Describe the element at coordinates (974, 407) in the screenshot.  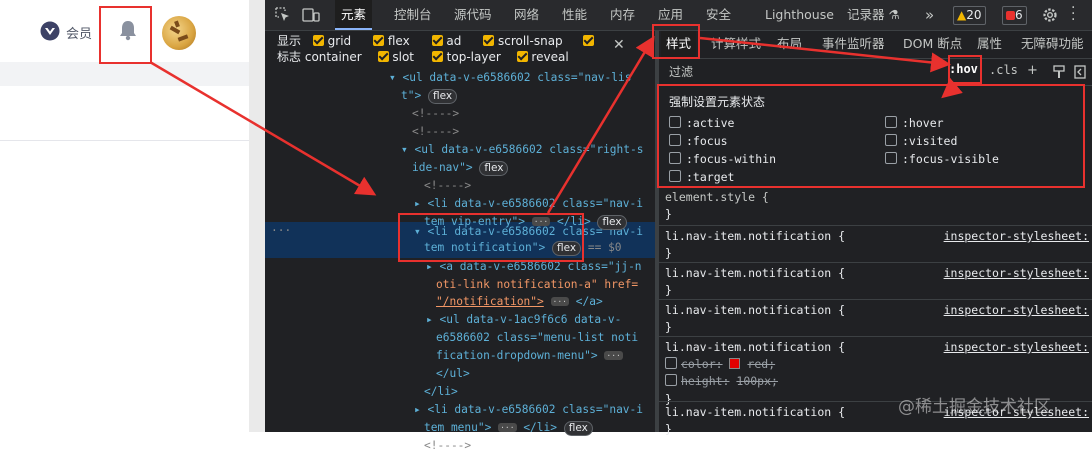
I see `watermark: @稀土掘金技术社区` at that location.